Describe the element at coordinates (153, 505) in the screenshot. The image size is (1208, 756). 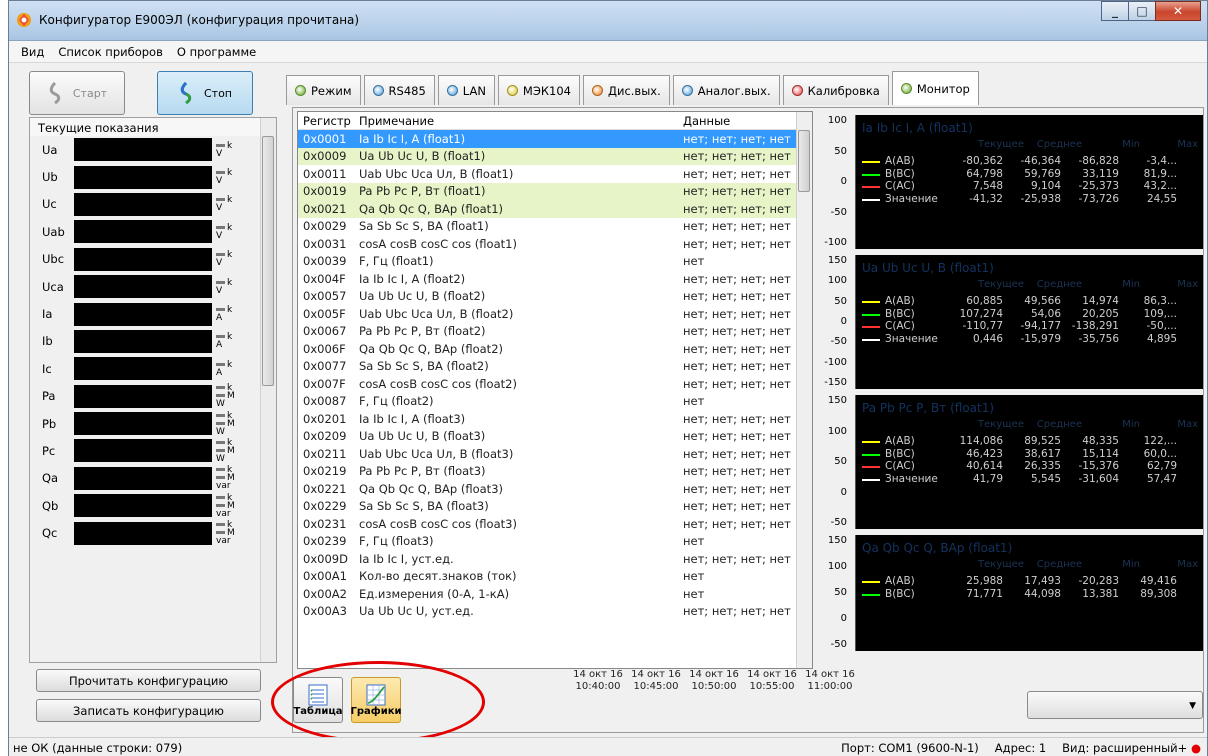
I see `reading-row: Qb k Mvar` at that location.